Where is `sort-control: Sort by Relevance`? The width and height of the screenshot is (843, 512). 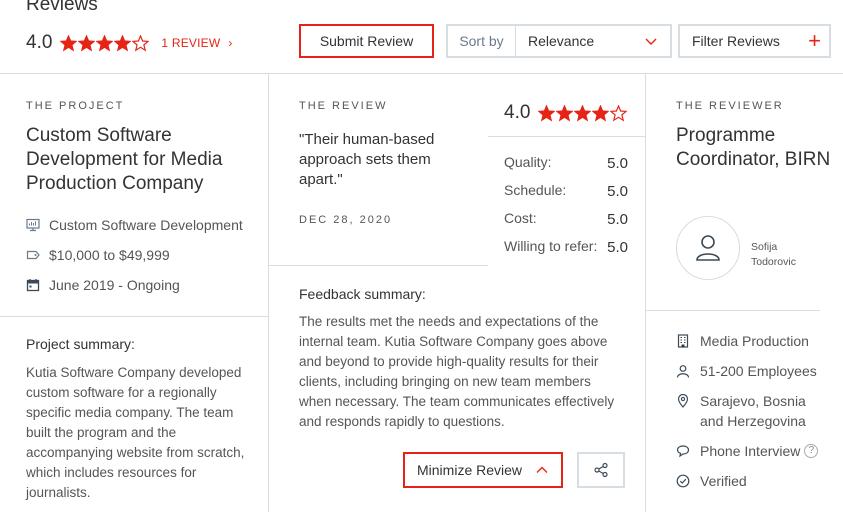
sort-control: Sort by Relevance is located at coordinates (559, 41).